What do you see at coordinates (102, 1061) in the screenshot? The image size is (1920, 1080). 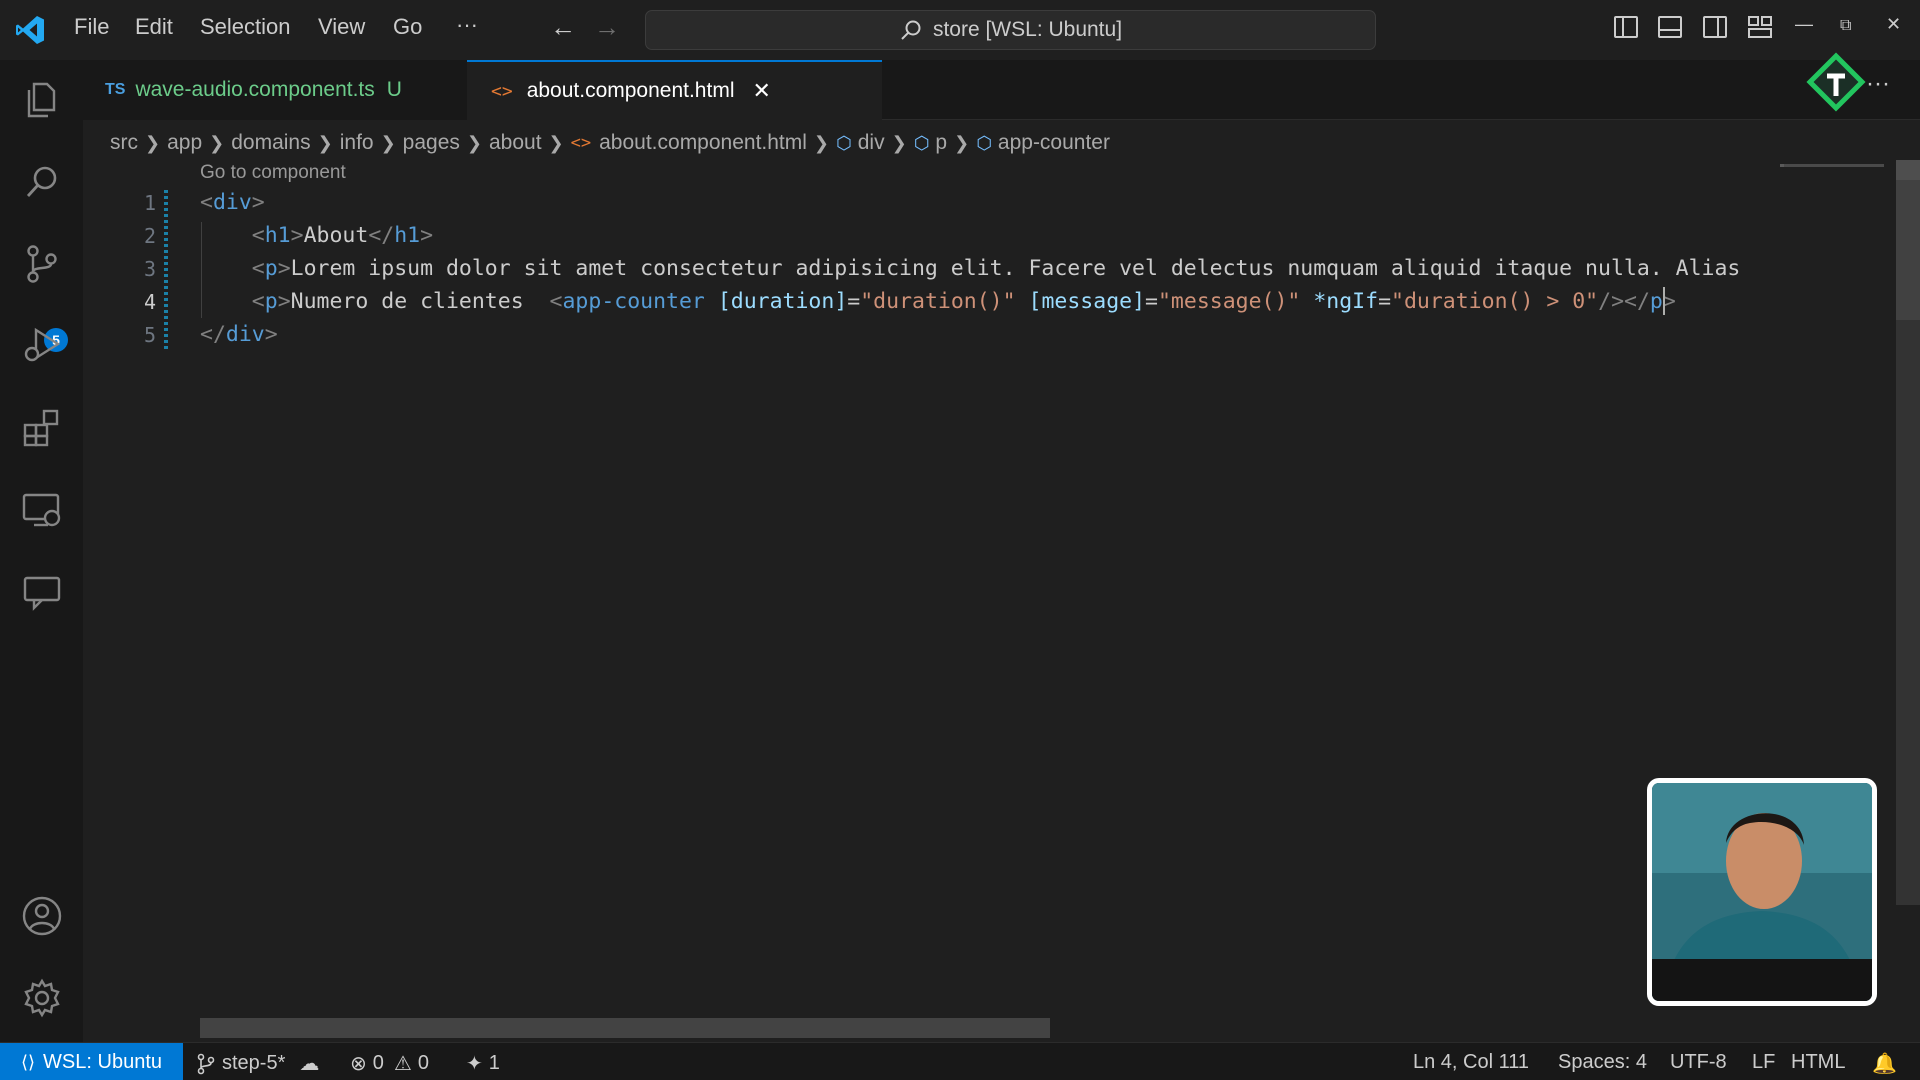 I see `remote-label: WSL: Ubuntu` at bounding box center [102, 1061].